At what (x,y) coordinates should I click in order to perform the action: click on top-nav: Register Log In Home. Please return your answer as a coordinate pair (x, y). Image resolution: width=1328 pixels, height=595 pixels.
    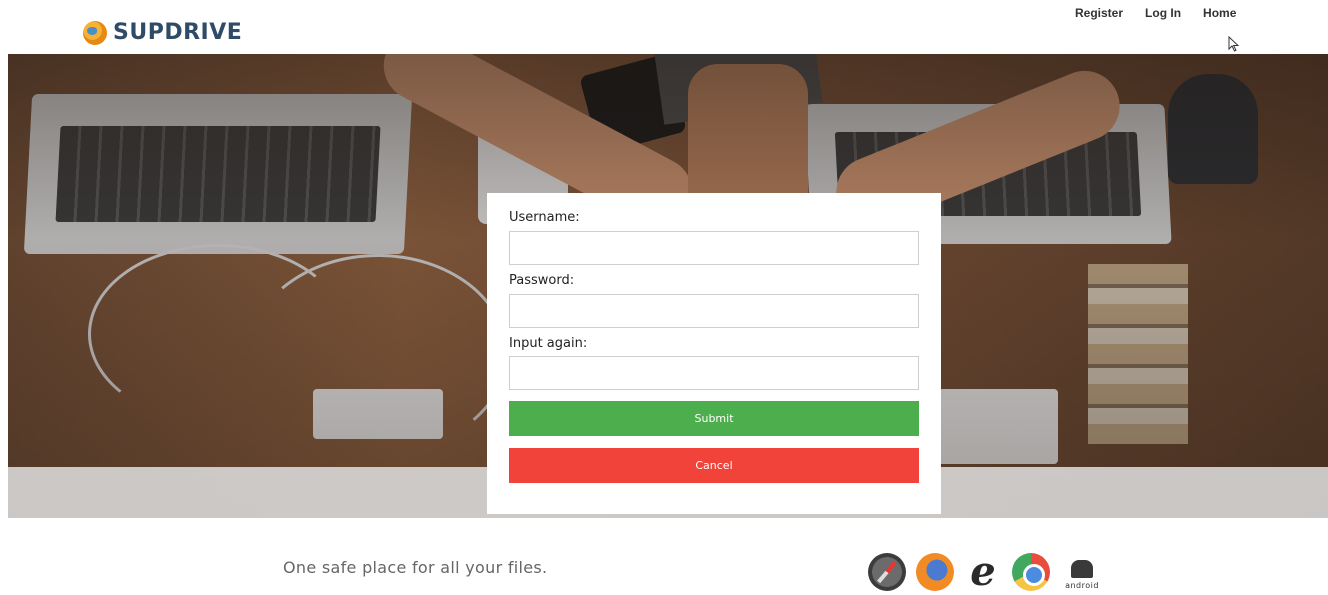
    Looking at the image, I should click on (1155, 13).